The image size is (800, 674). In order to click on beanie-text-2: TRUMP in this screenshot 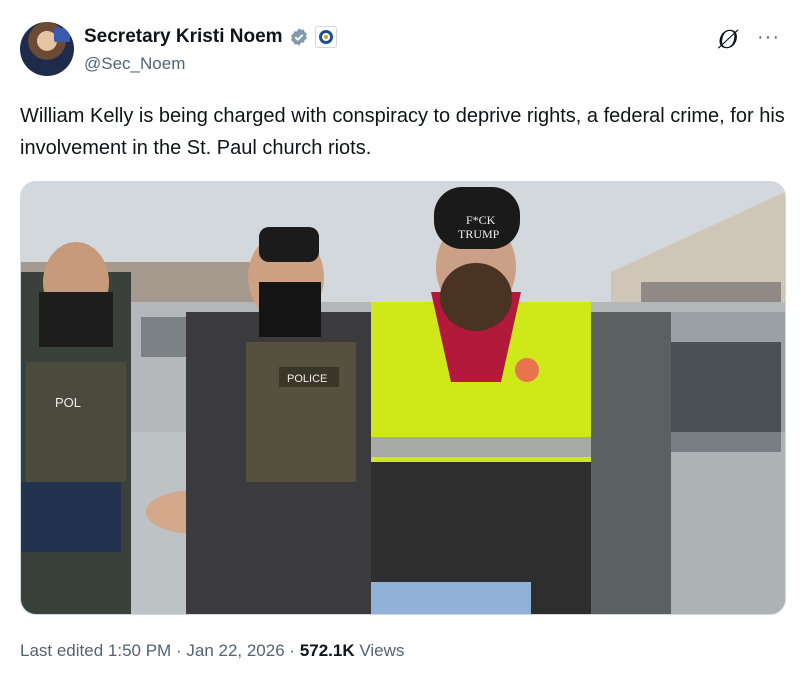, I will do `click(479, 234)`.